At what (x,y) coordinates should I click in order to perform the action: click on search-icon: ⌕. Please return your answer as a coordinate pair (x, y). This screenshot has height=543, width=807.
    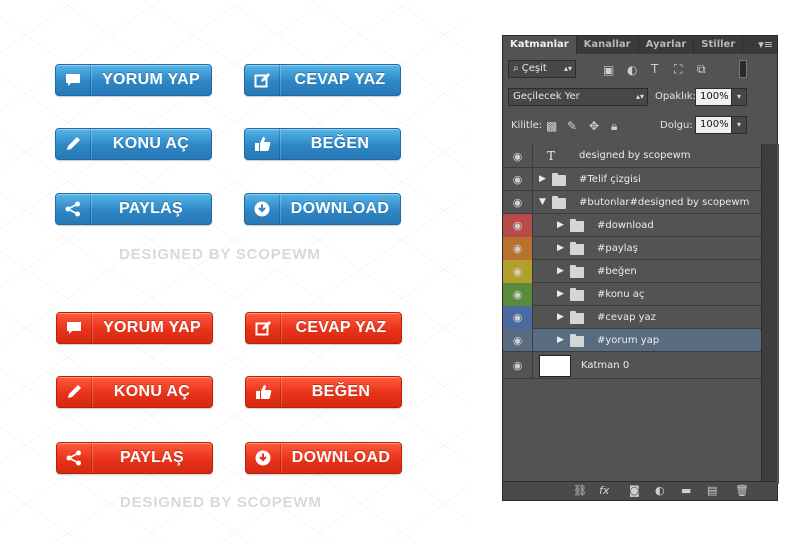
    Looking at the image, I should click on (516, 68).